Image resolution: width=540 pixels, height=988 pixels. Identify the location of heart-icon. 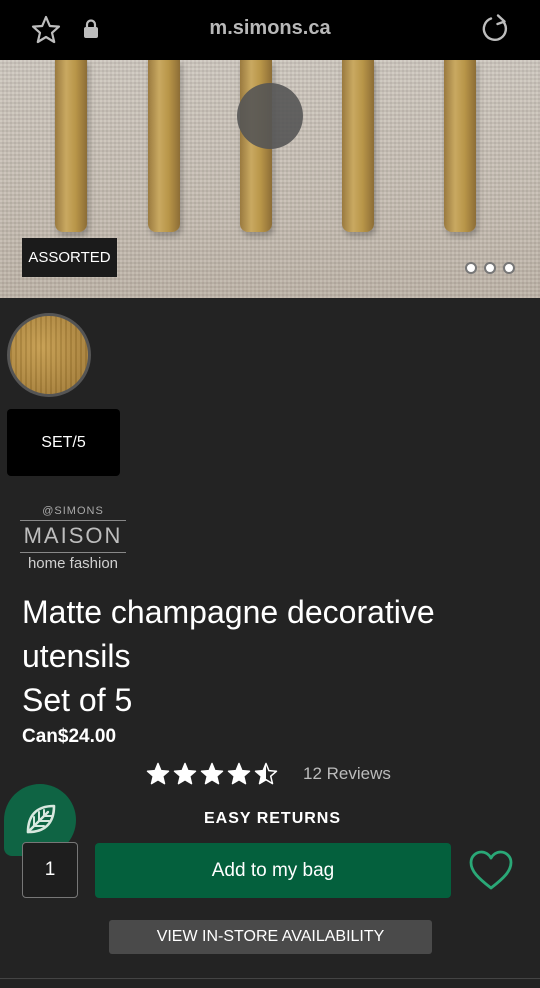
(491, 871).